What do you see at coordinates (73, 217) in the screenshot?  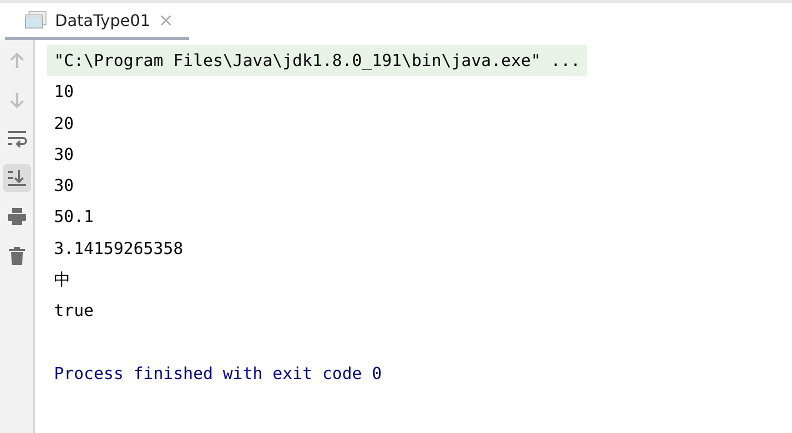 I see `output-line: 50.1` at bounding box center [73, 217].